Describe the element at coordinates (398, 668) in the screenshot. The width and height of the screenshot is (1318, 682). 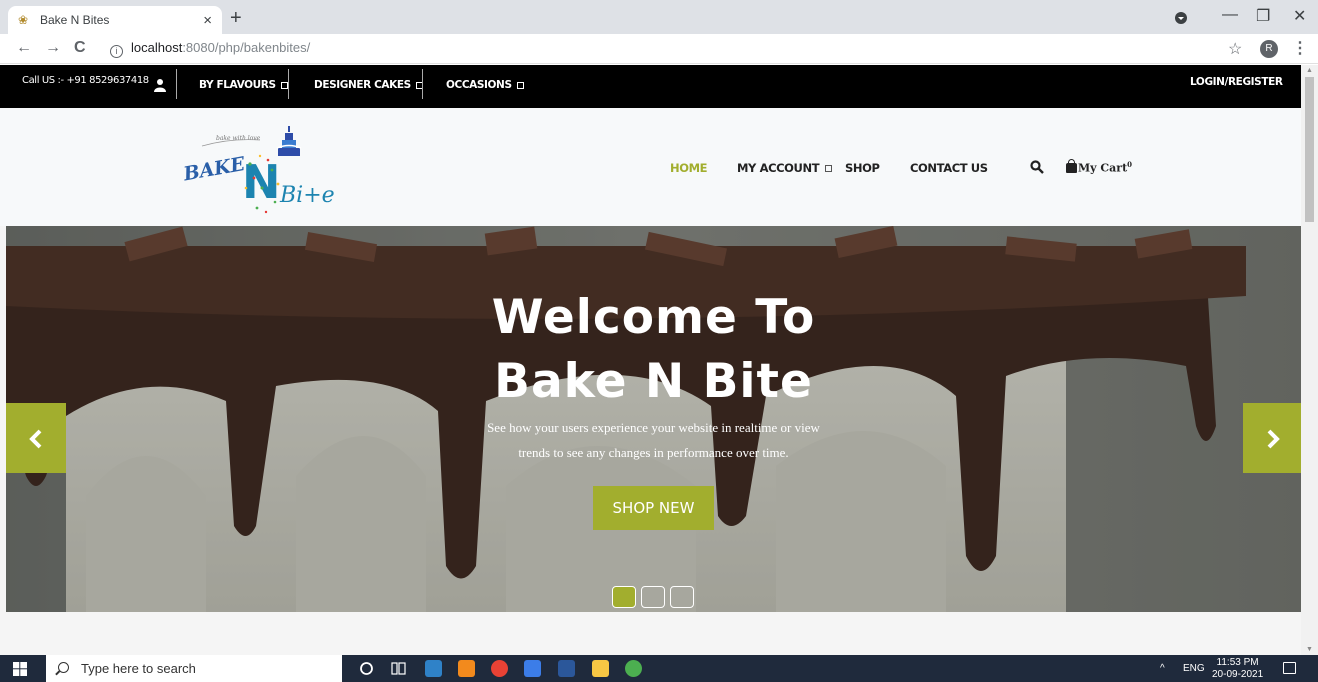
I see `task-view-icon` at that location.